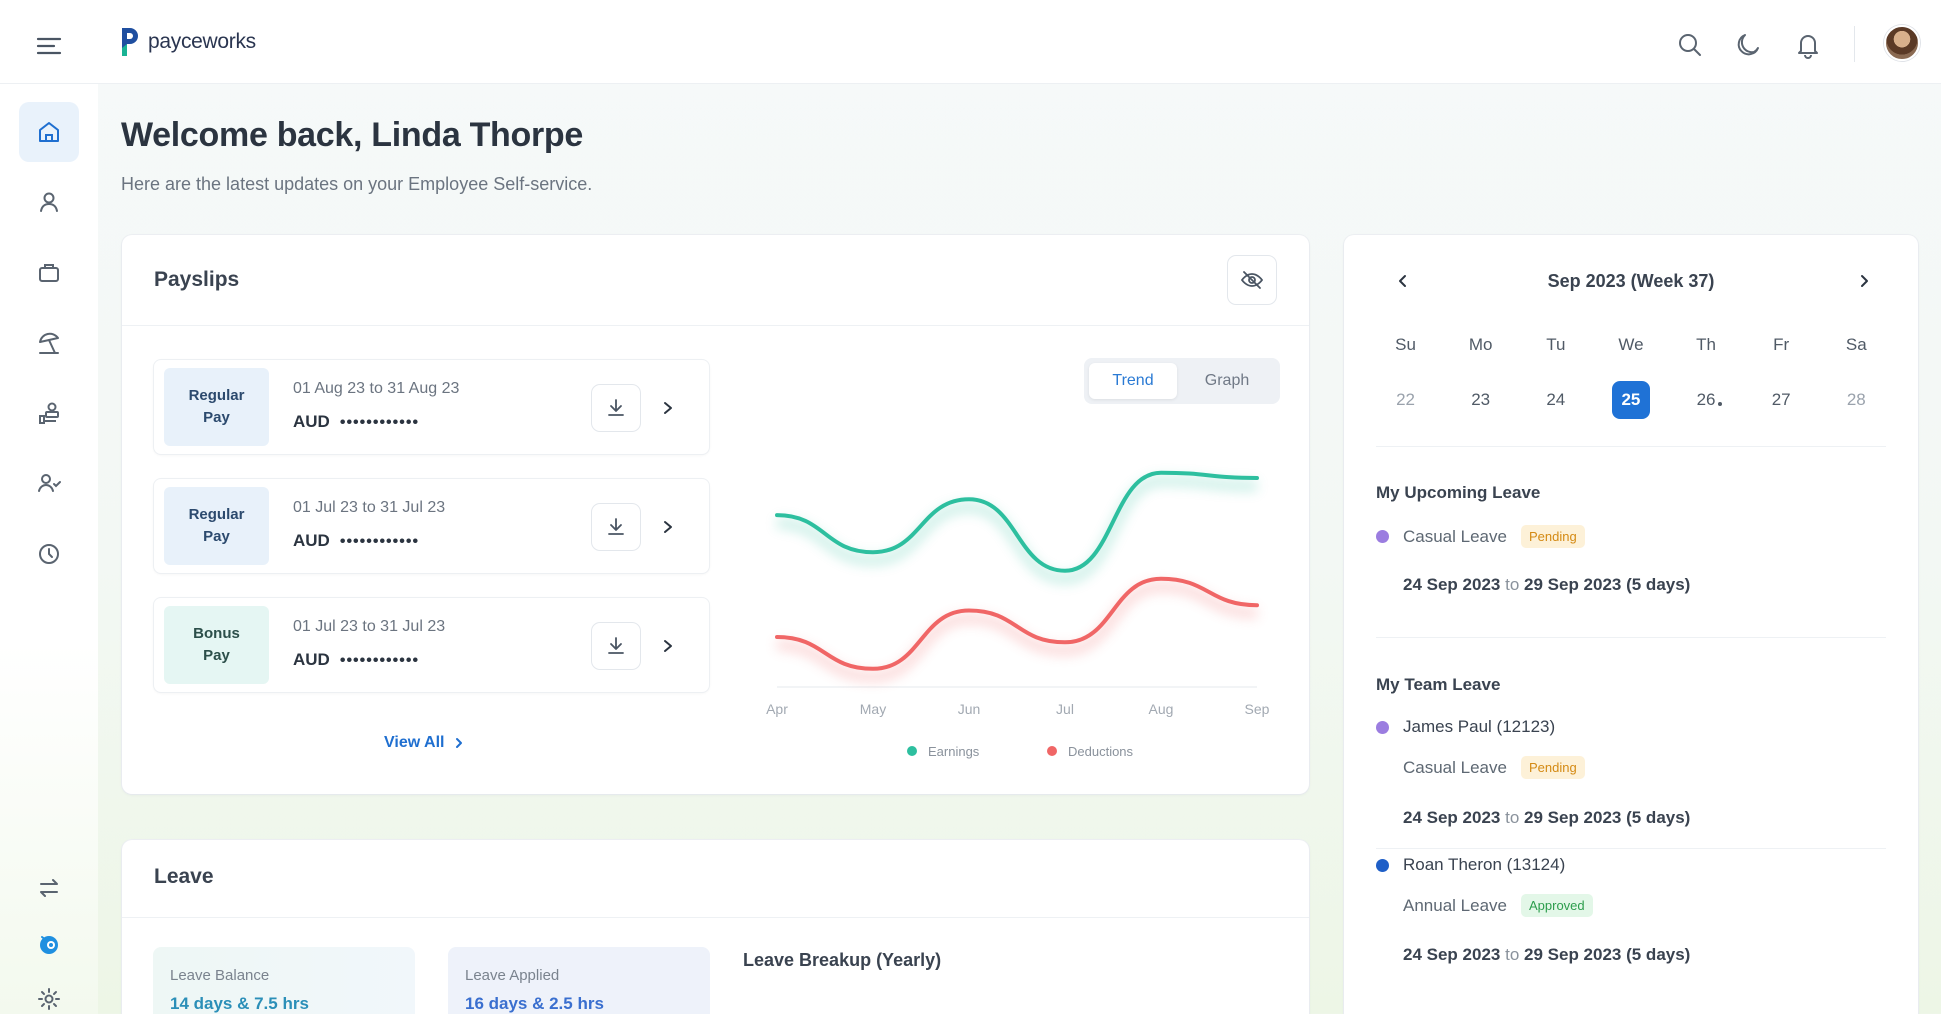 This screenshot has width=1941, height=1014. What do you see at coordinates (1690, 45) in the screenshot?
I see `search-icon` at bounding box center [1690, 45].